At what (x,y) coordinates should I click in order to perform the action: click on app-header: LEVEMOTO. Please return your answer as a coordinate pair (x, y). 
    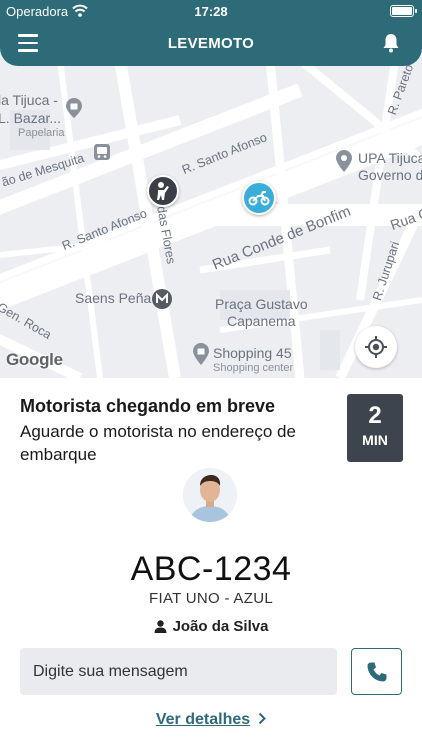
    Looking at the image, I should click on (211, 44).